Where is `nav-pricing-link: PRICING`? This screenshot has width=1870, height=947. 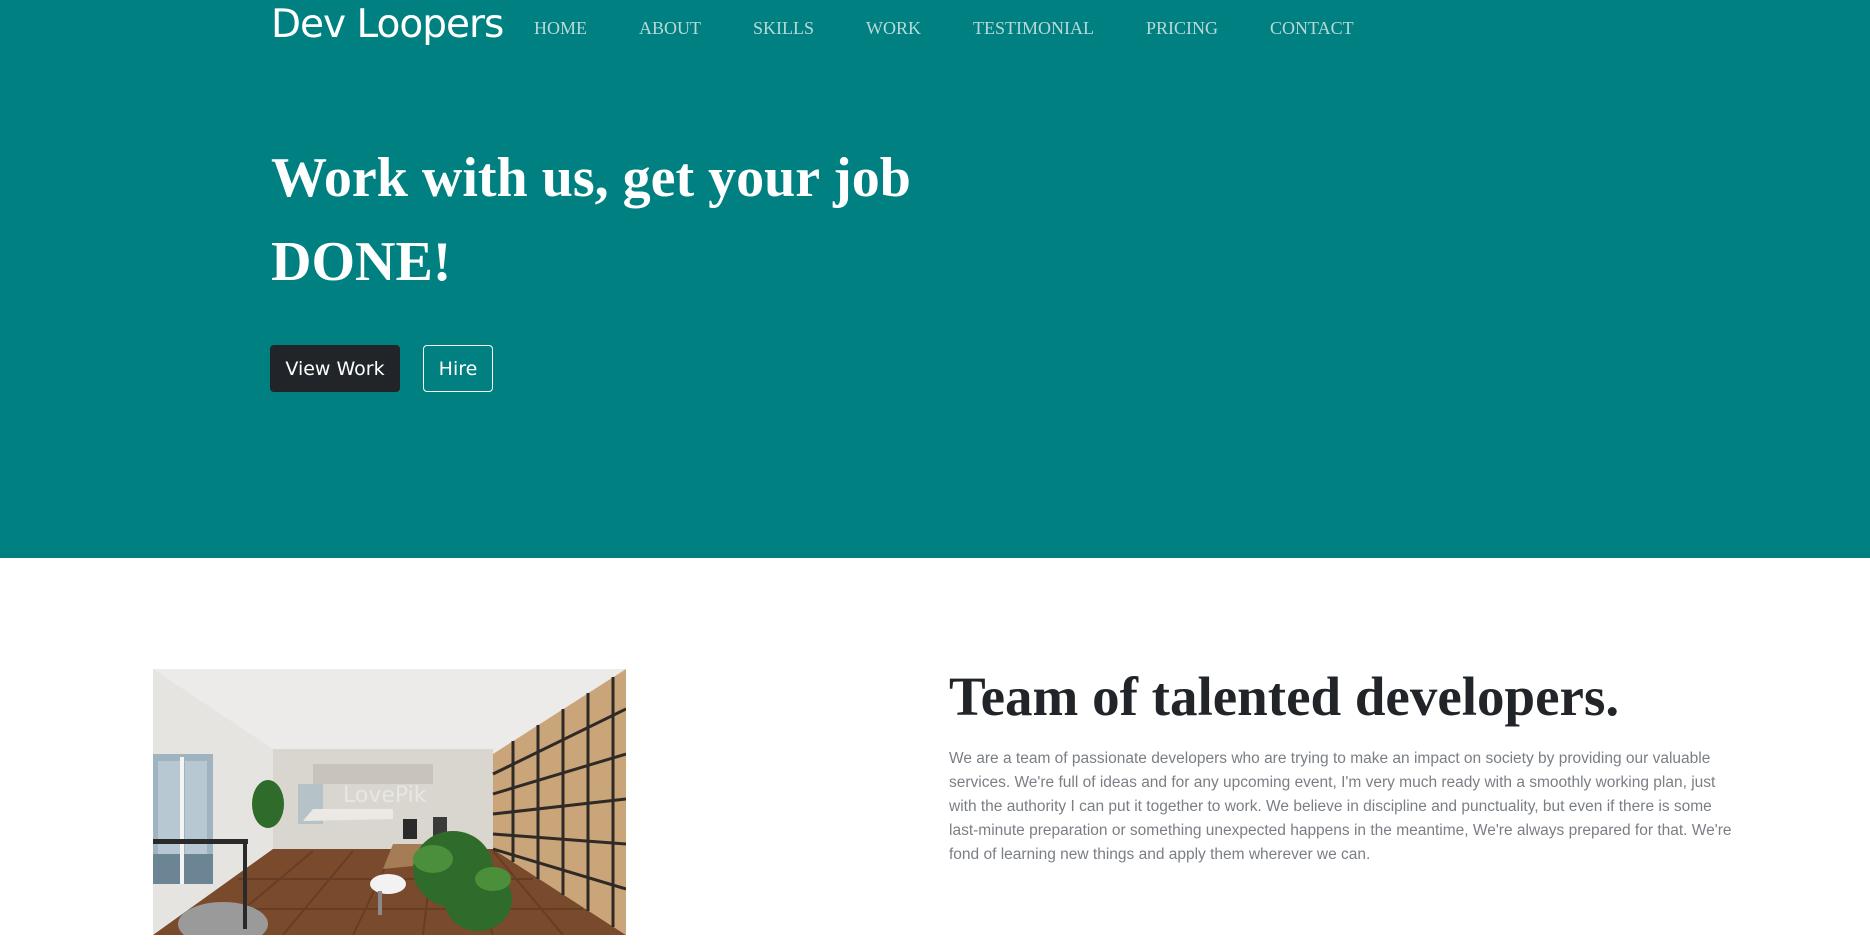 nav-pricing-link: PRICING is located at coordinates (1182, 28).